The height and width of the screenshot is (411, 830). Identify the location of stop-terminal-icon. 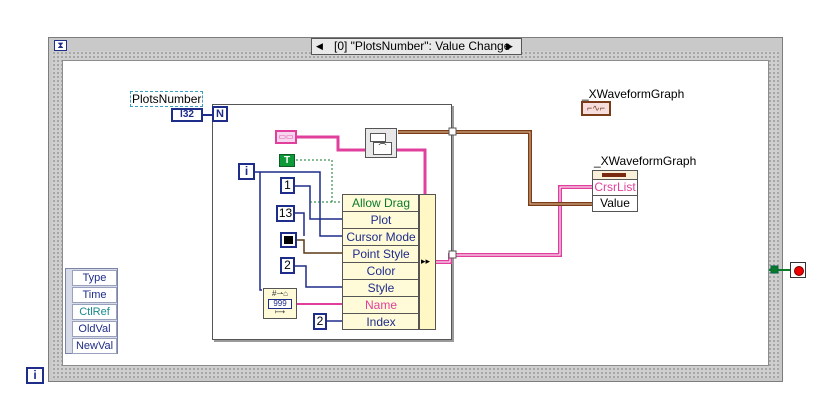
(798, 270).